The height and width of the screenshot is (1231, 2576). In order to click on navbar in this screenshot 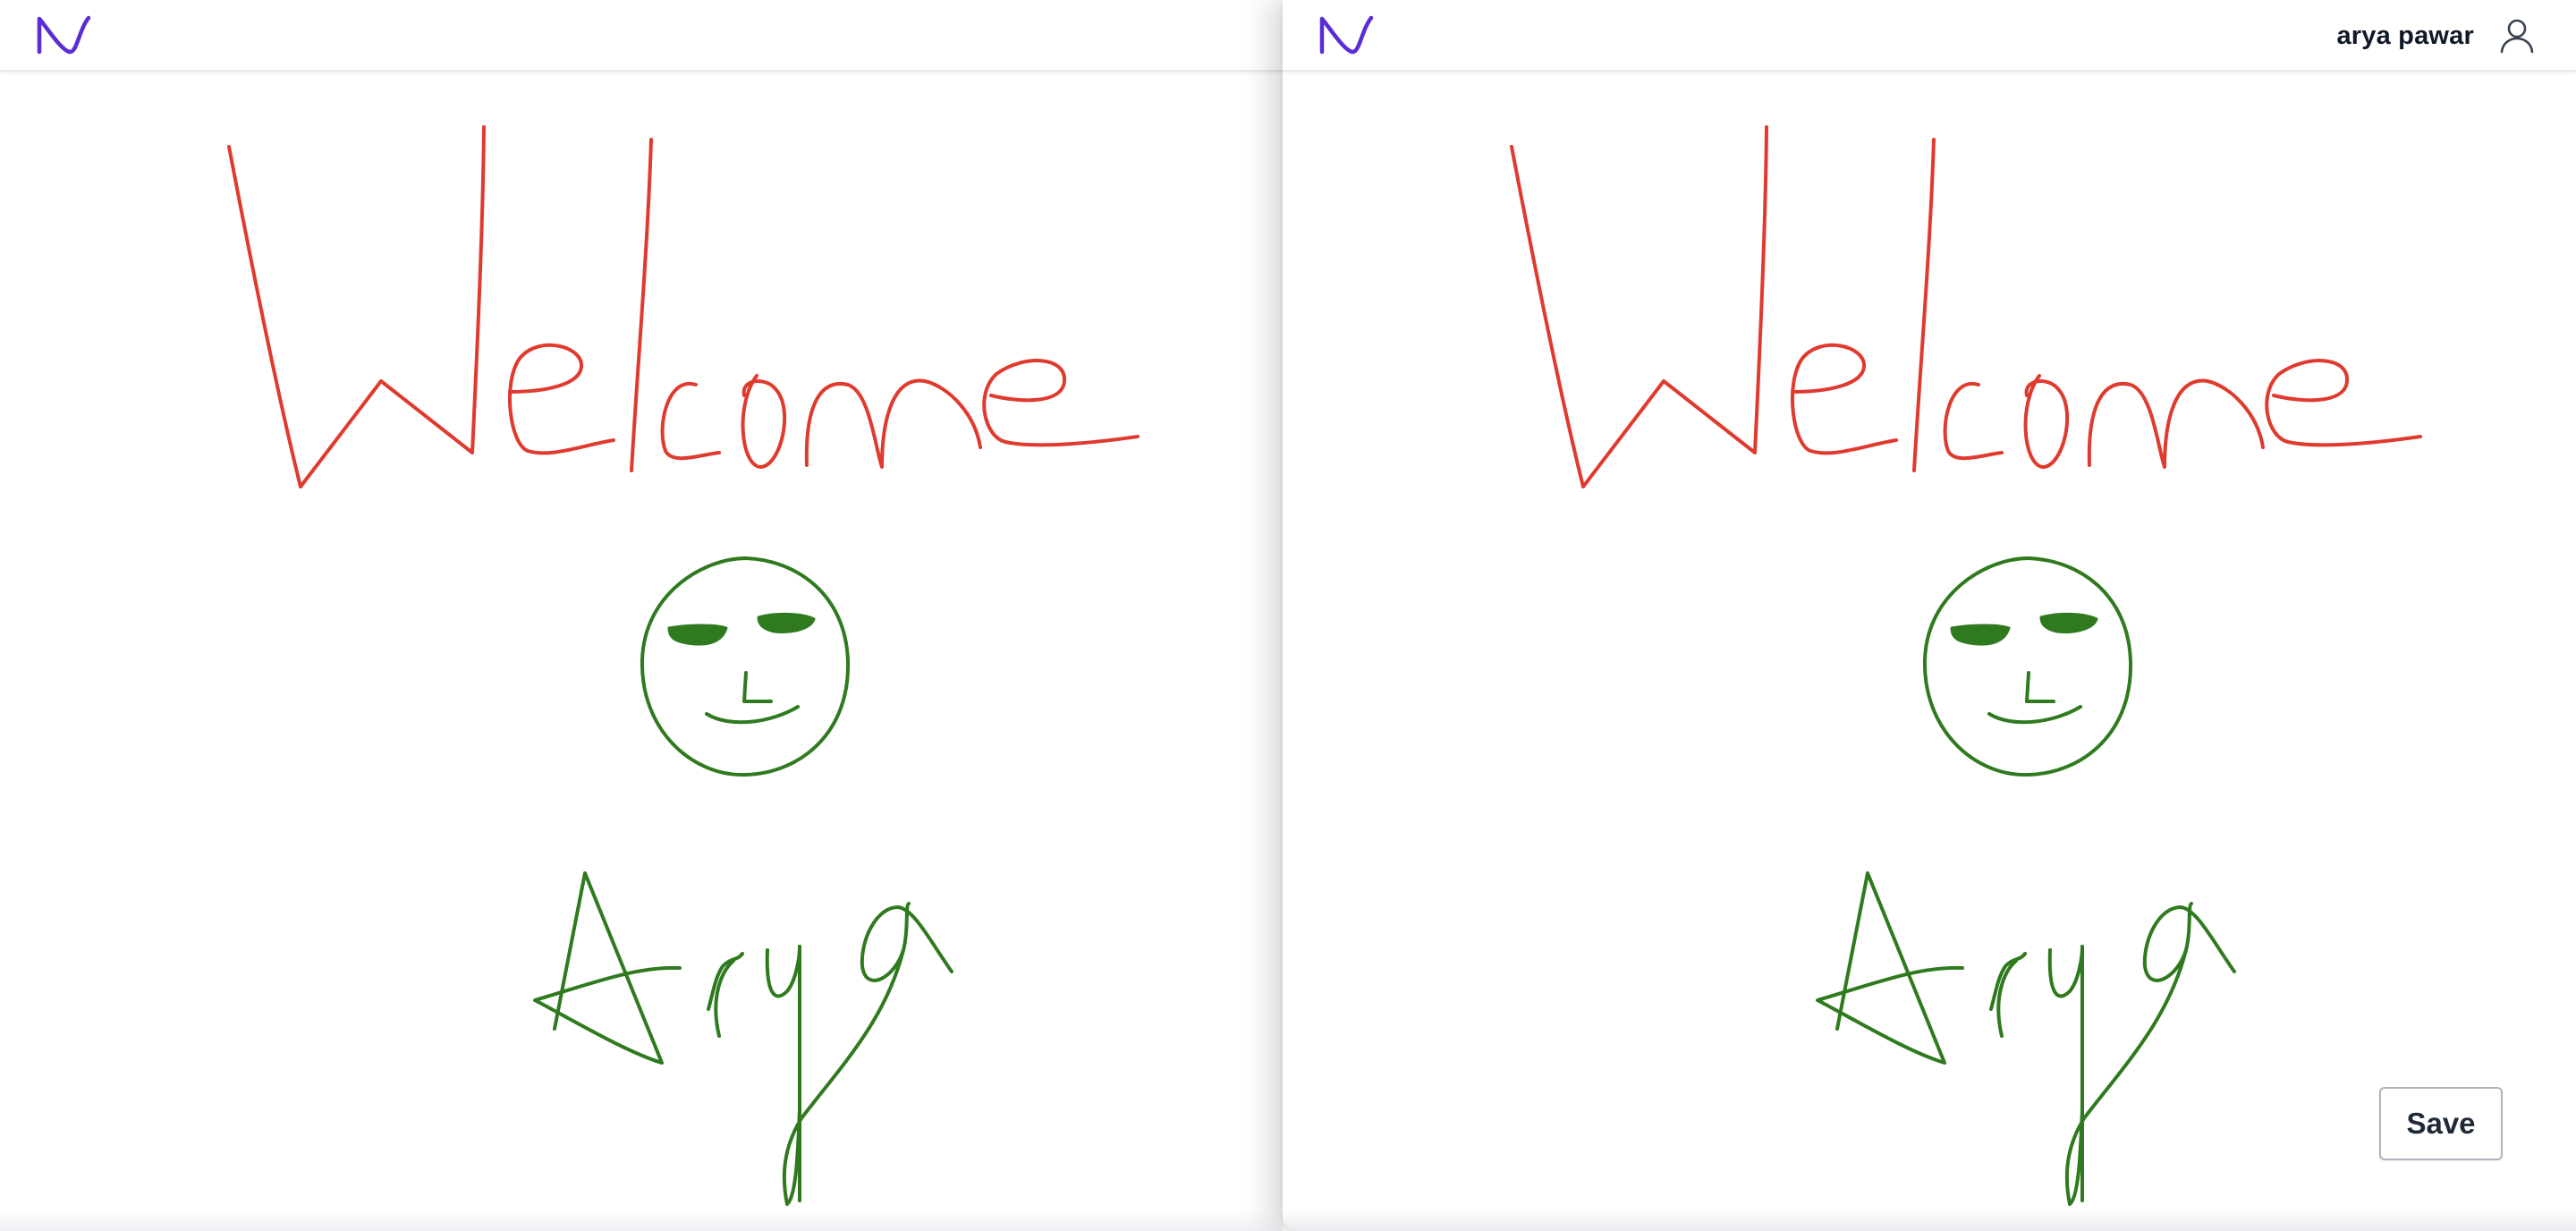, I will do `click(641, 36)`.